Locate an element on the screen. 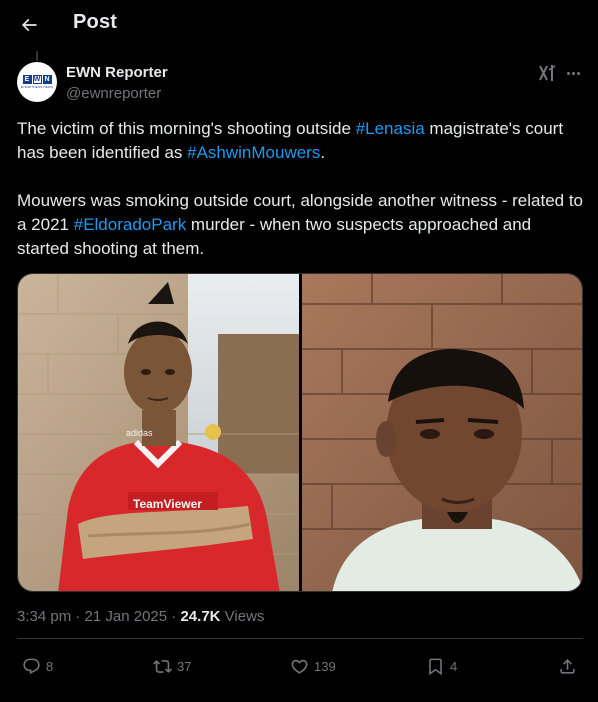 The height and width of the screenshot is (702, 598). author-avatar: E W N EYEWITNESS NEWS is located at coordinates (37, 82).